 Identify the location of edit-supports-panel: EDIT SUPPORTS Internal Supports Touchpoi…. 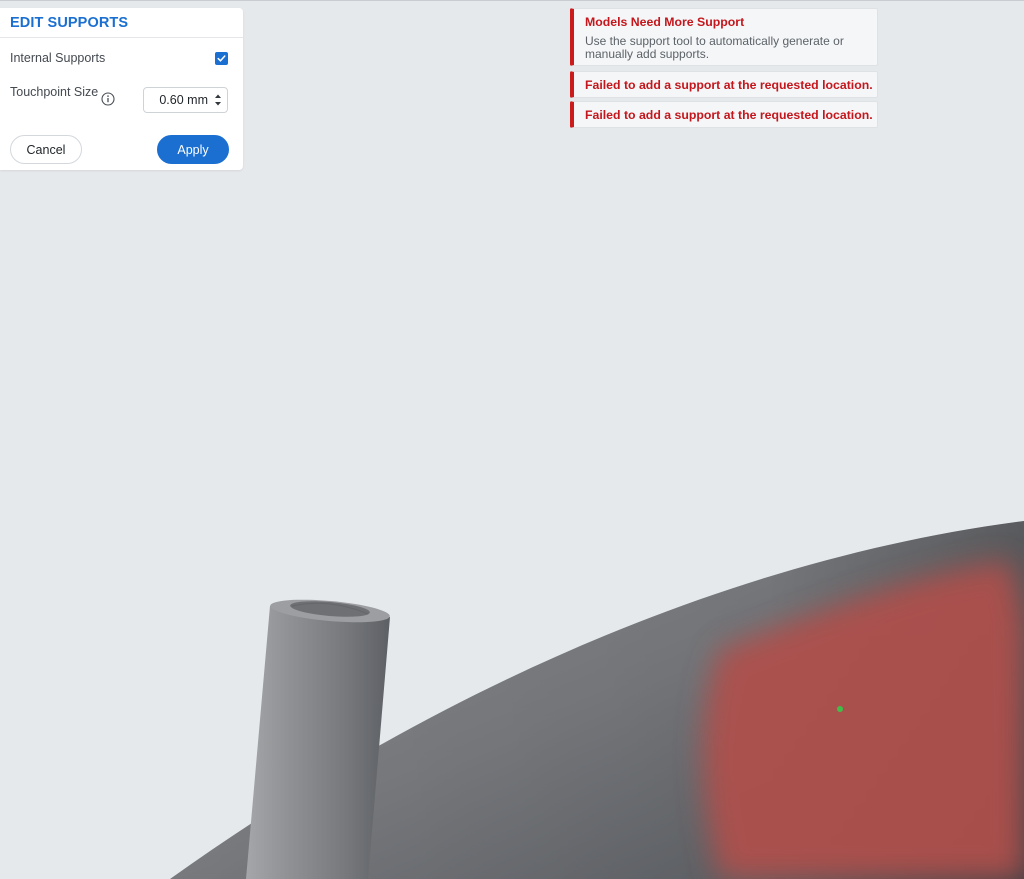
(121, 89).